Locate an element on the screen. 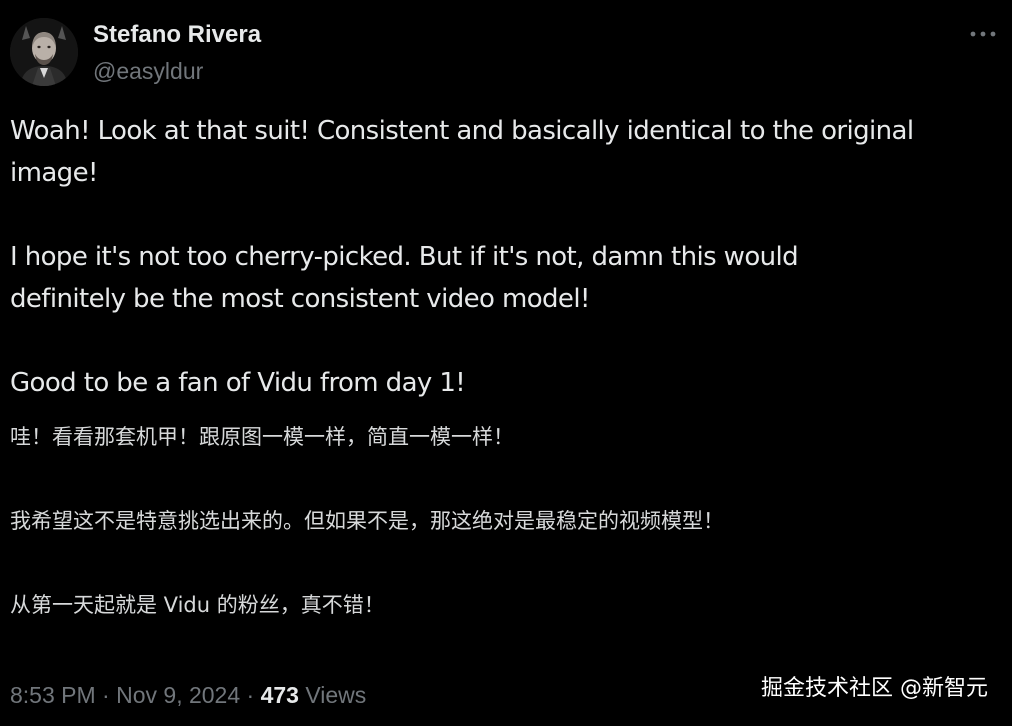  tweet-meta: 8:53 PM · Nov 9, 2024 · 473 Views is located at coordinates (188, 695).